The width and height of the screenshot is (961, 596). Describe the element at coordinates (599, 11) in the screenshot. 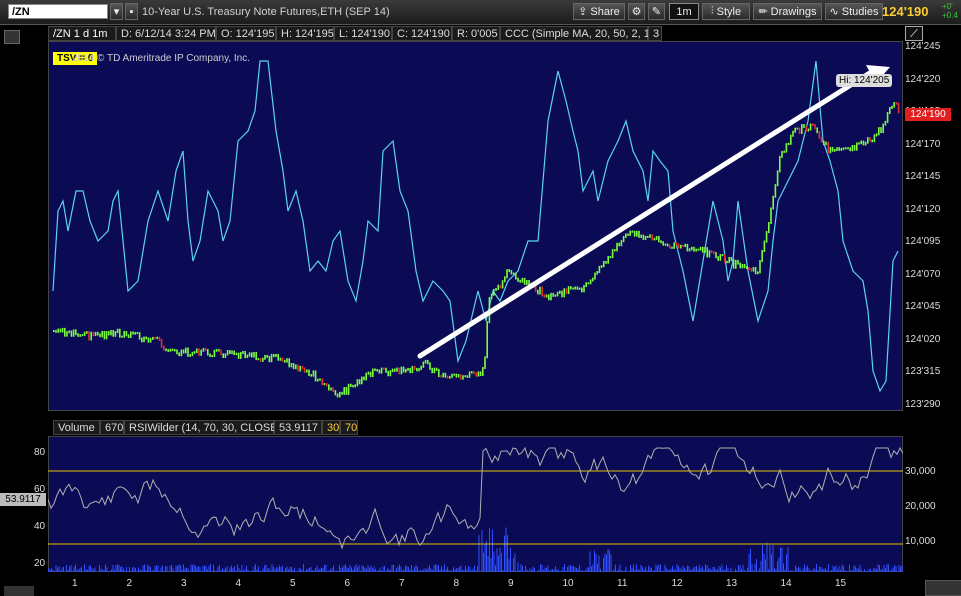

I see `share-button: ⇪ Share` at that location.